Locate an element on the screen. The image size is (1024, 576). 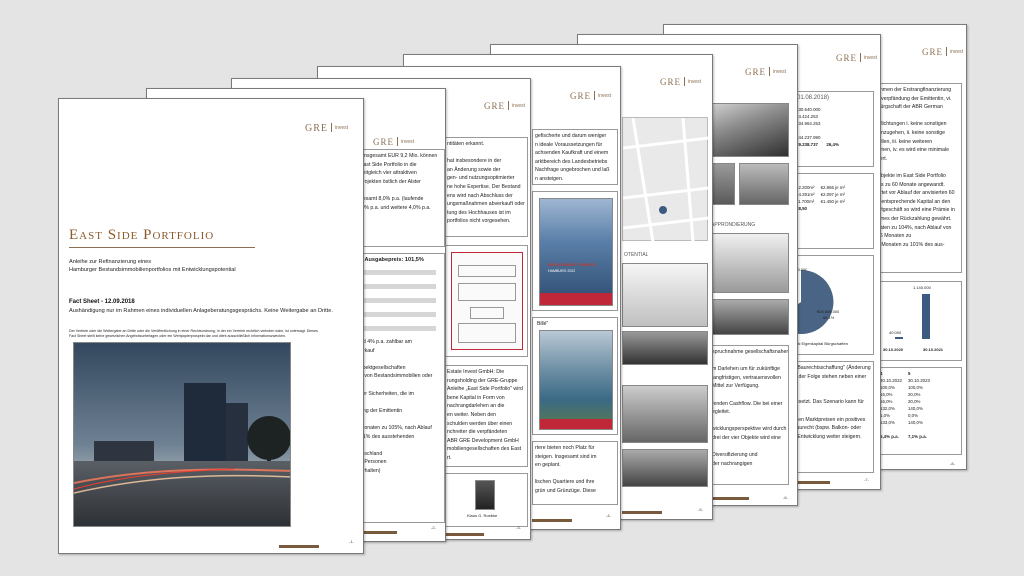
text-line: rt. is located at coordinates (449, 457).